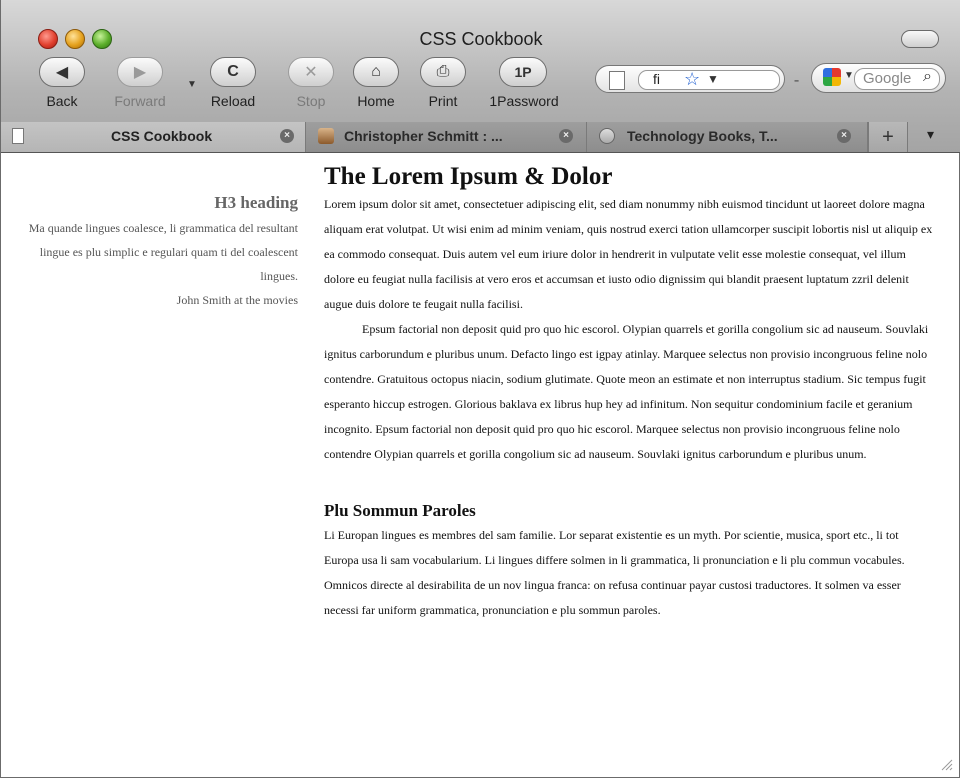  I want to click on plus-icon: +, so click(888, 136).